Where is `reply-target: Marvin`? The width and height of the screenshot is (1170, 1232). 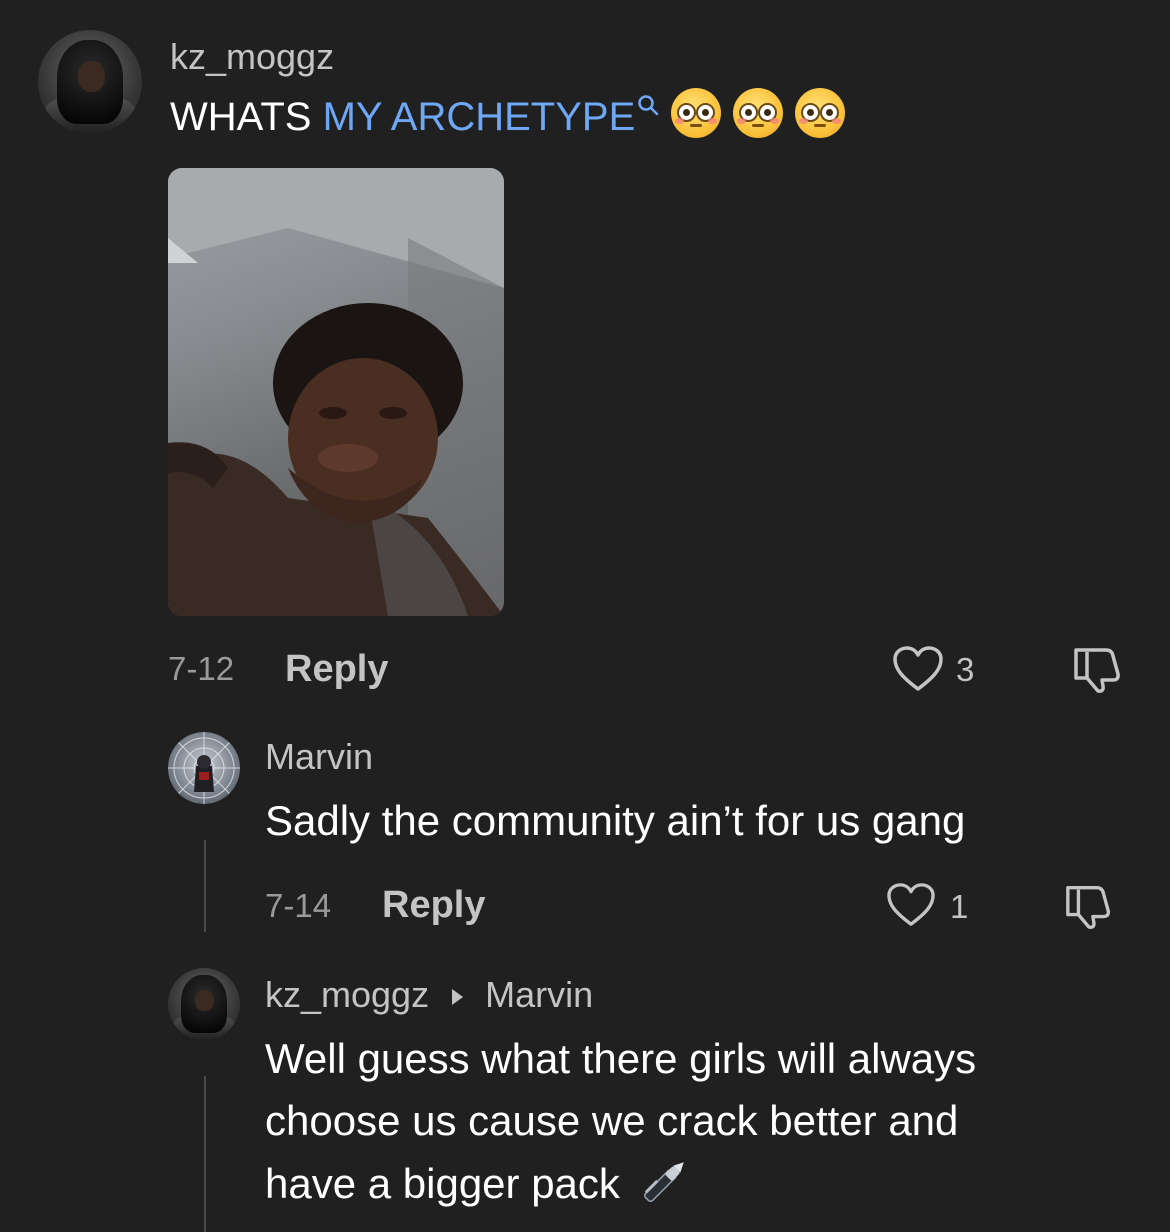 reply-target: Marvin is located at coordinates (539, 994).